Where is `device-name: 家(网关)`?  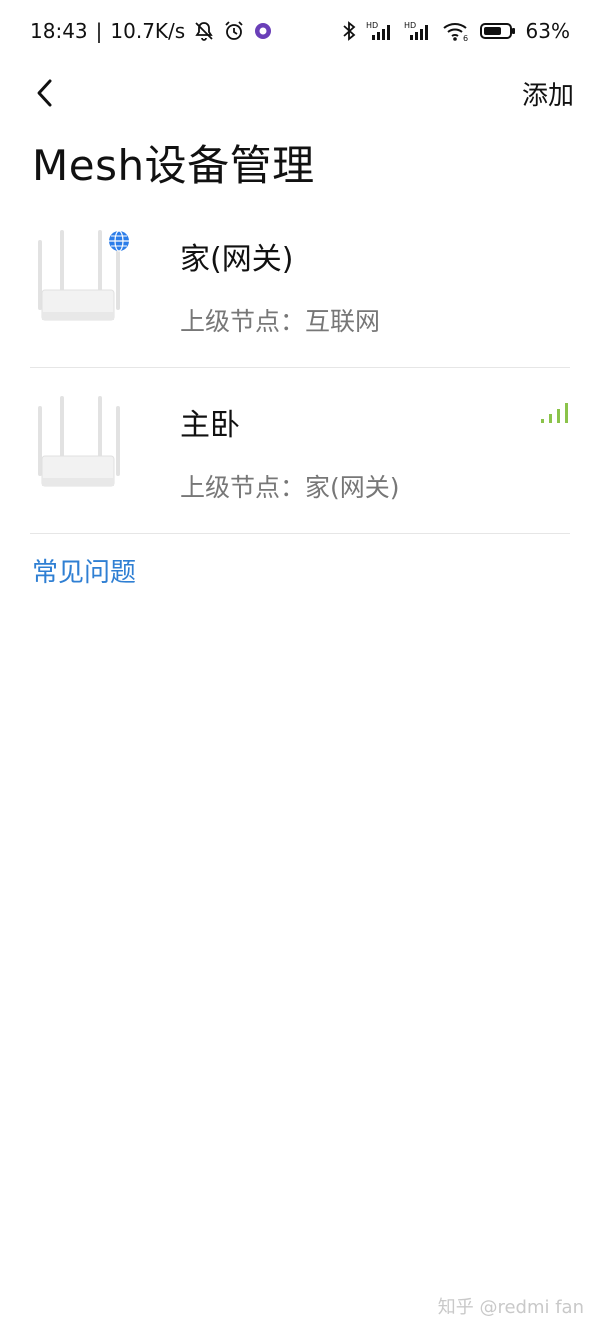
device-name: 家(网关) is located at coordinates (237, 259).